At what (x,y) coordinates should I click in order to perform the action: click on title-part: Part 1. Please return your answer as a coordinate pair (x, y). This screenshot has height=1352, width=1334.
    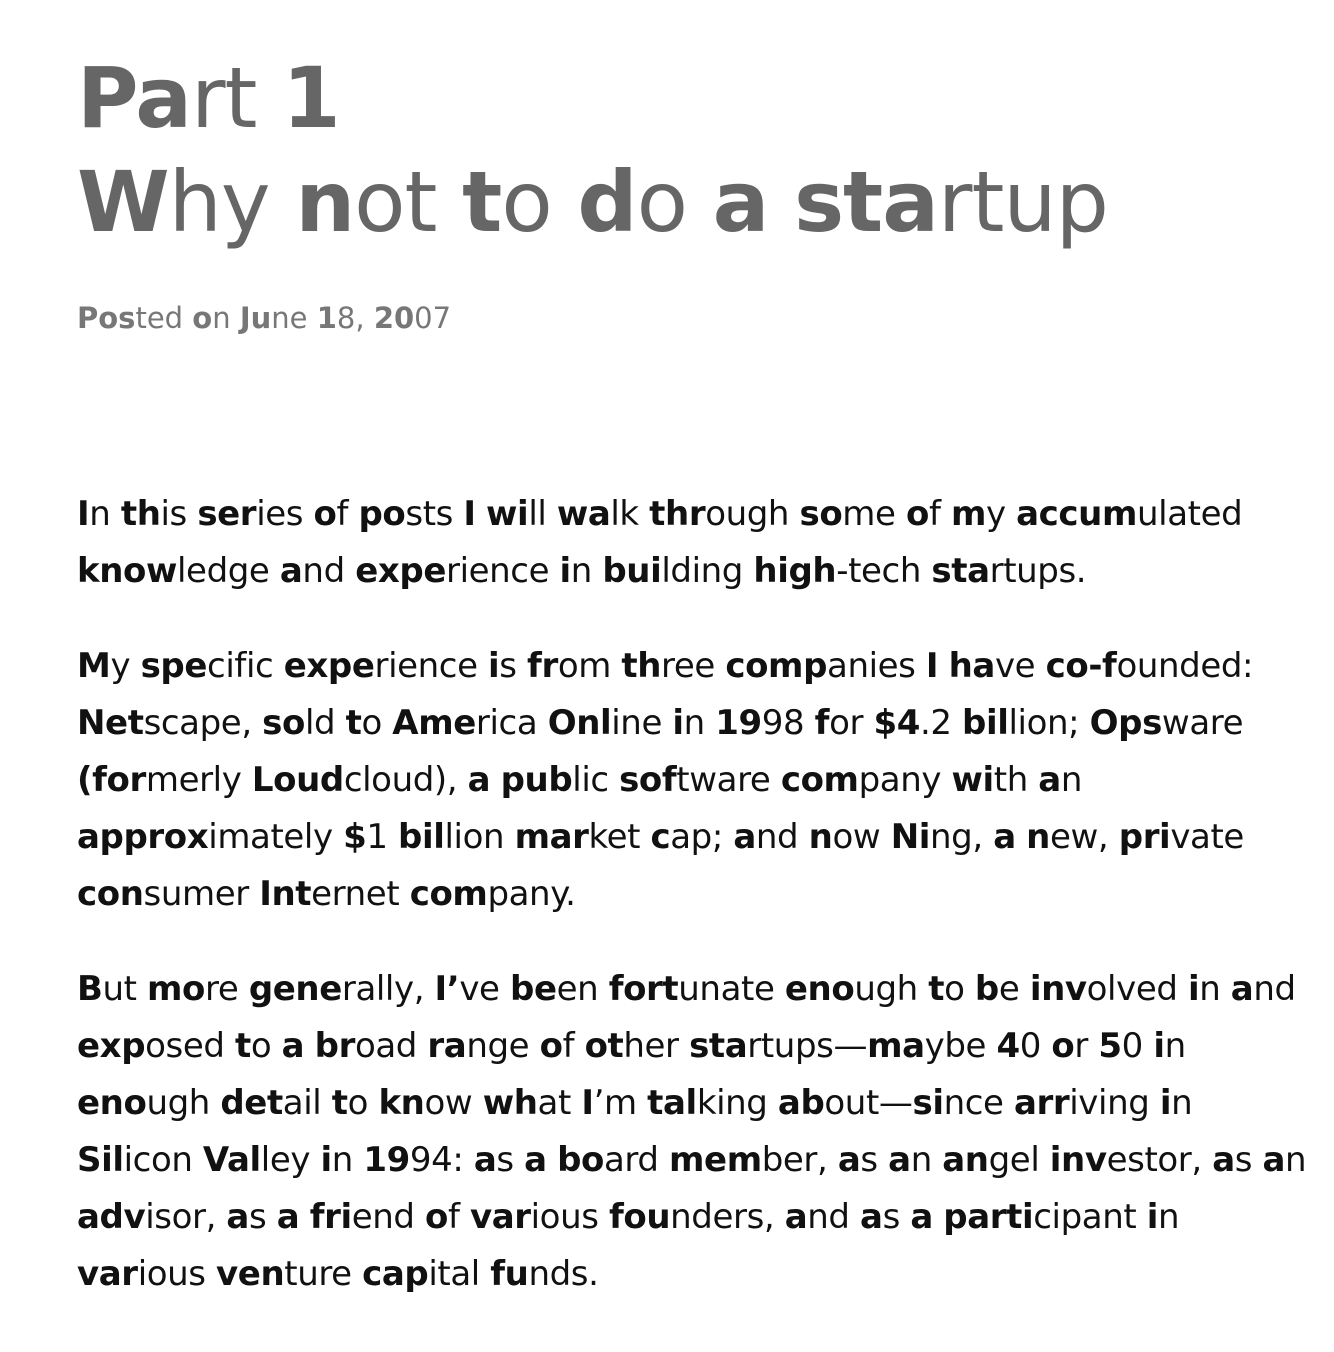
    Looking at the image, I should click on (209, 98).